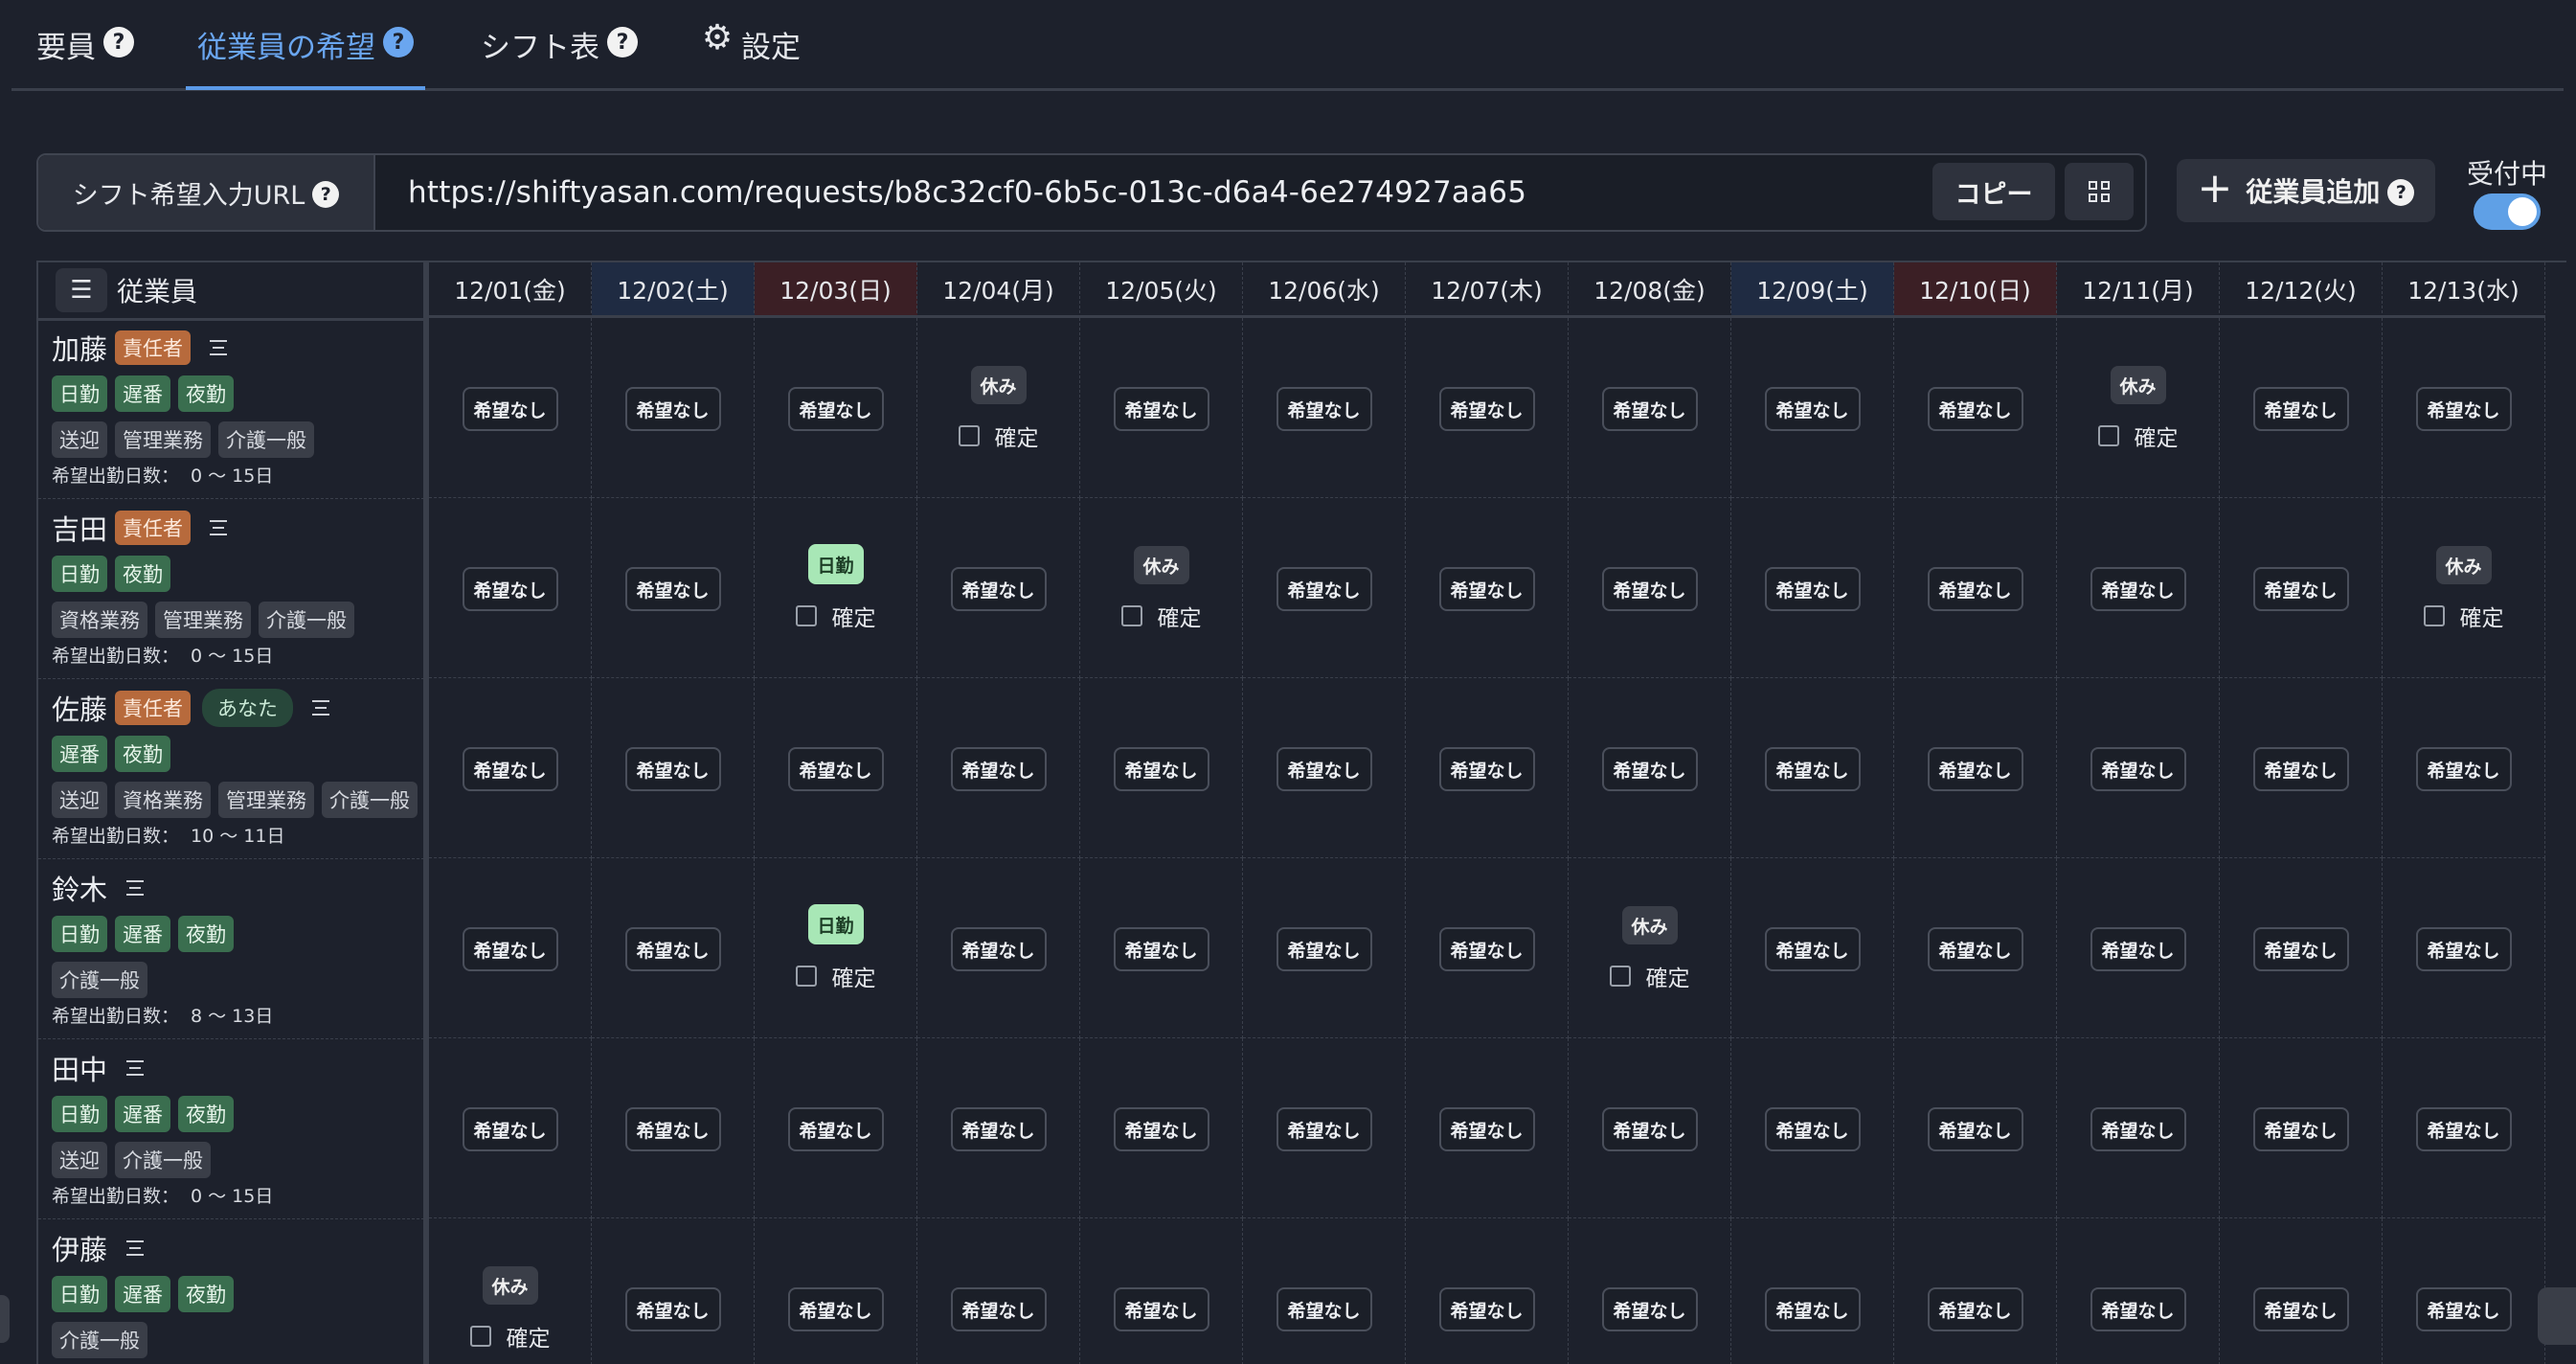 The width and height of the screenshot is (2576, 1364). Describe the element at coordinates (5, 1319) in the screenshot. I see `side-handle` at that location.